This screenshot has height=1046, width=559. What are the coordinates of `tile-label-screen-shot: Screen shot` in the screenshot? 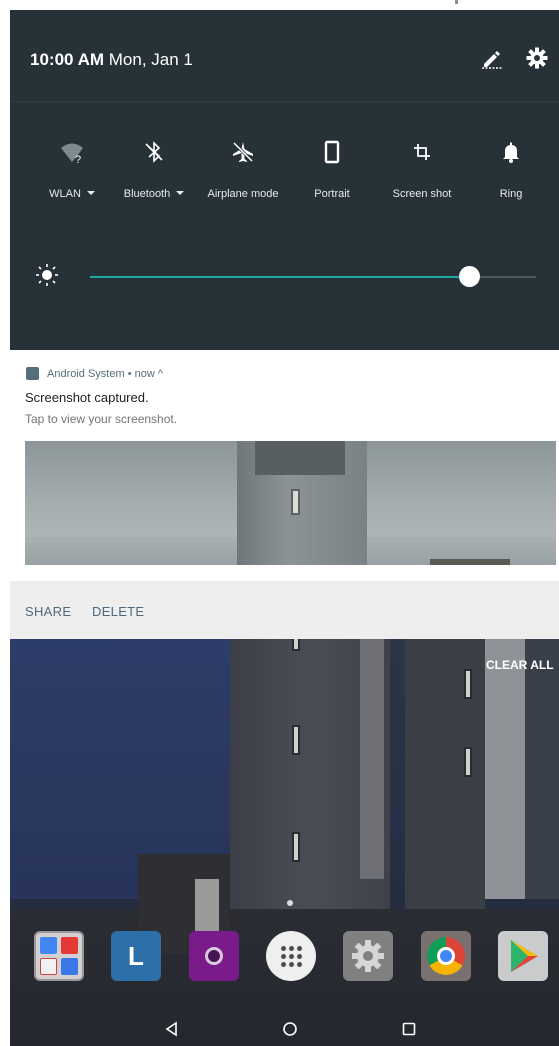 It's located at (422, 194).